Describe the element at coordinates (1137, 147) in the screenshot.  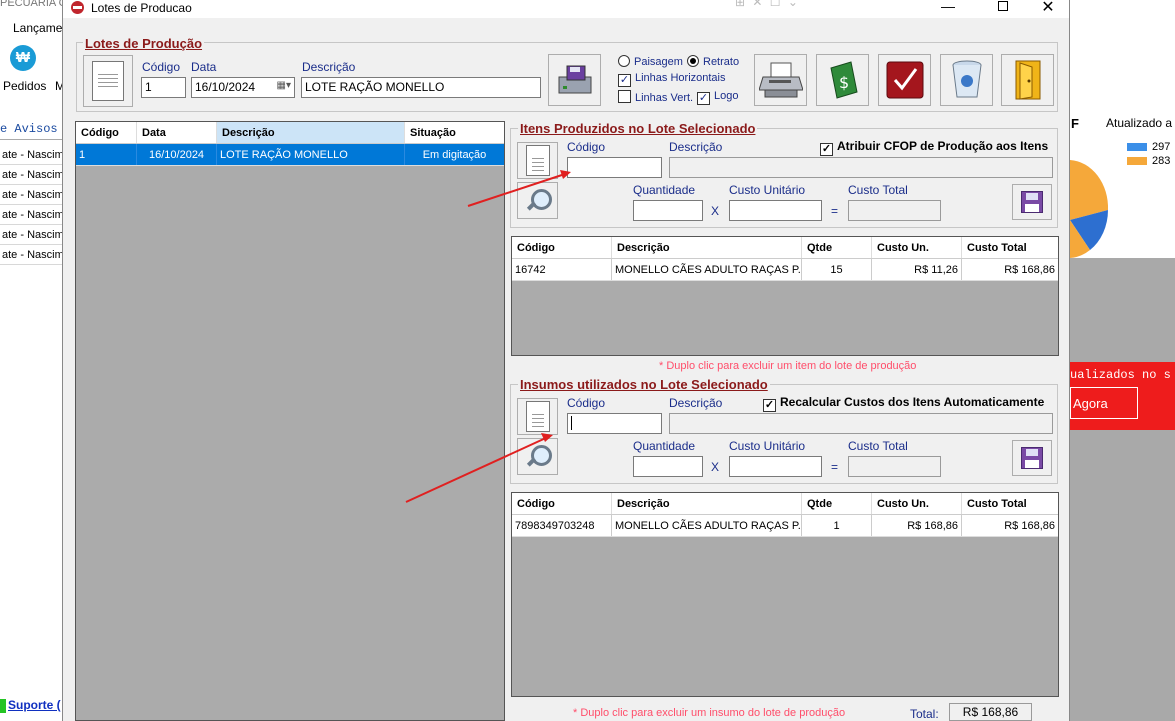
I see `legend-swatch` at that location.